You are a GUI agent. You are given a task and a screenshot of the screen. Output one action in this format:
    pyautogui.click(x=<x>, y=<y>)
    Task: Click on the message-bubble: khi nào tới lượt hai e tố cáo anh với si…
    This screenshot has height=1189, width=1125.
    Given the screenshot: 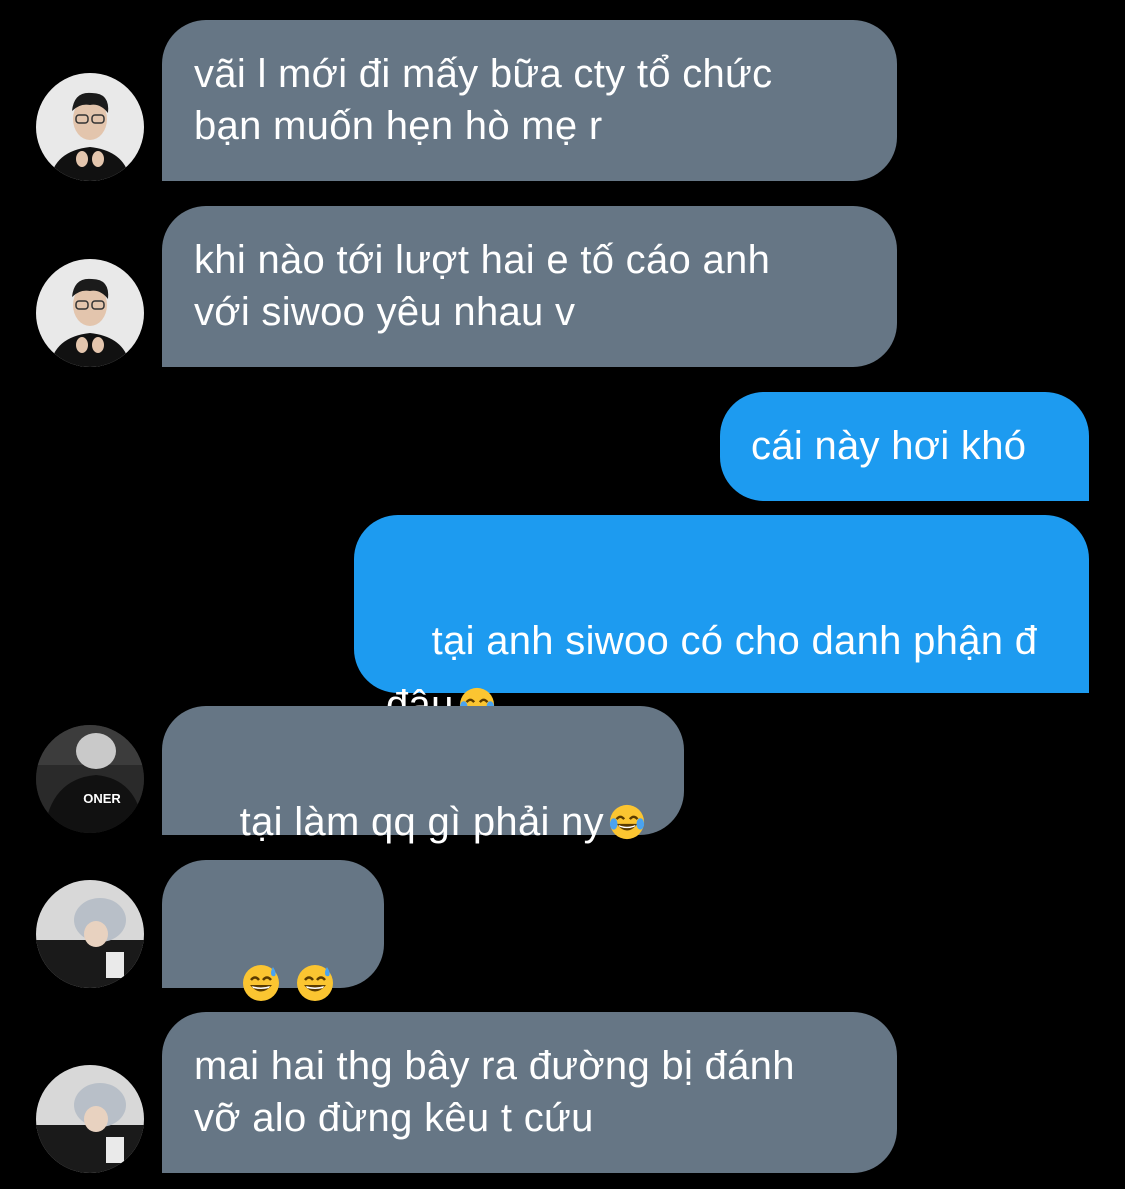 What is the action you would take?
    pyautogui.click(x=529, y=286)
    